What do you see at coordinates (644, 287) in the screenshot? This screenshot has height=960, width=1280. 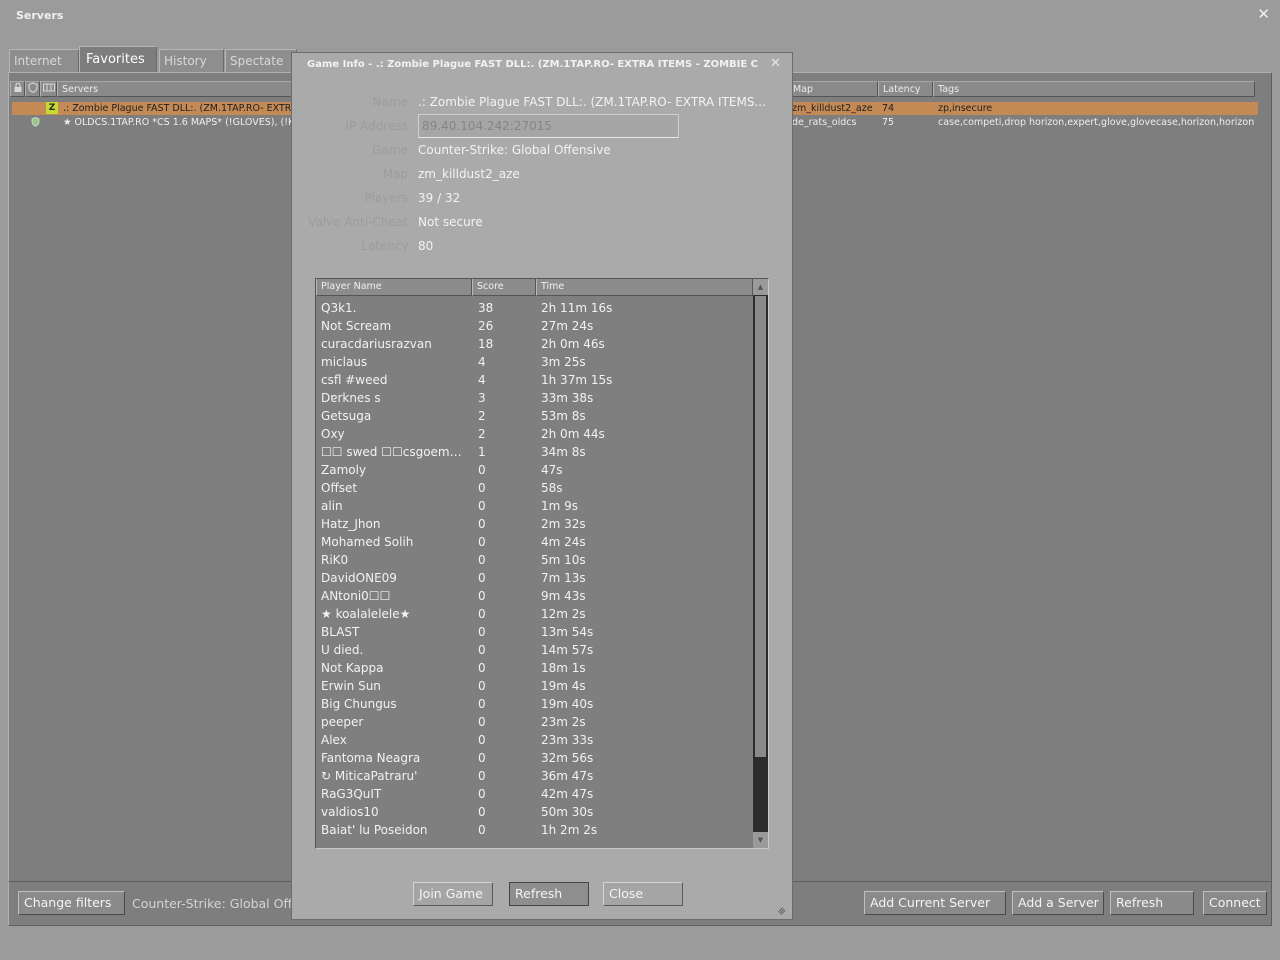 I see `column-header-time: Time` at bounding box center [644, 287].